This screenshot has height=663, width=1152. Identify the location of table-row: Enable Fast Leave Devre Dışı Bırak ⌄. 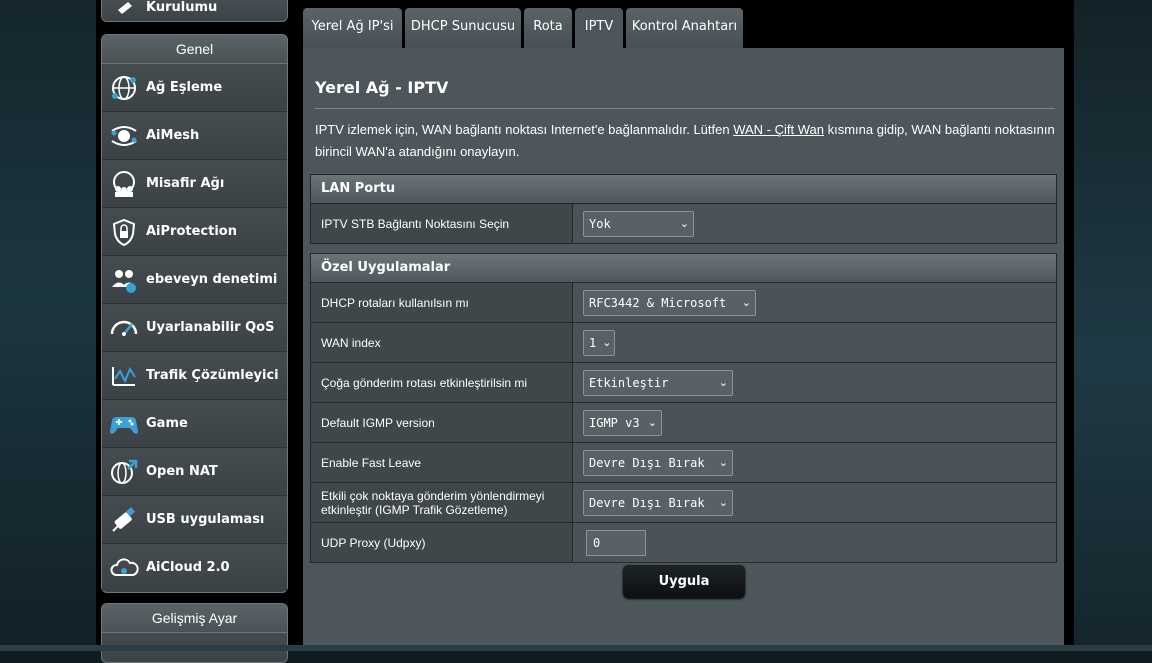
(683, 463).